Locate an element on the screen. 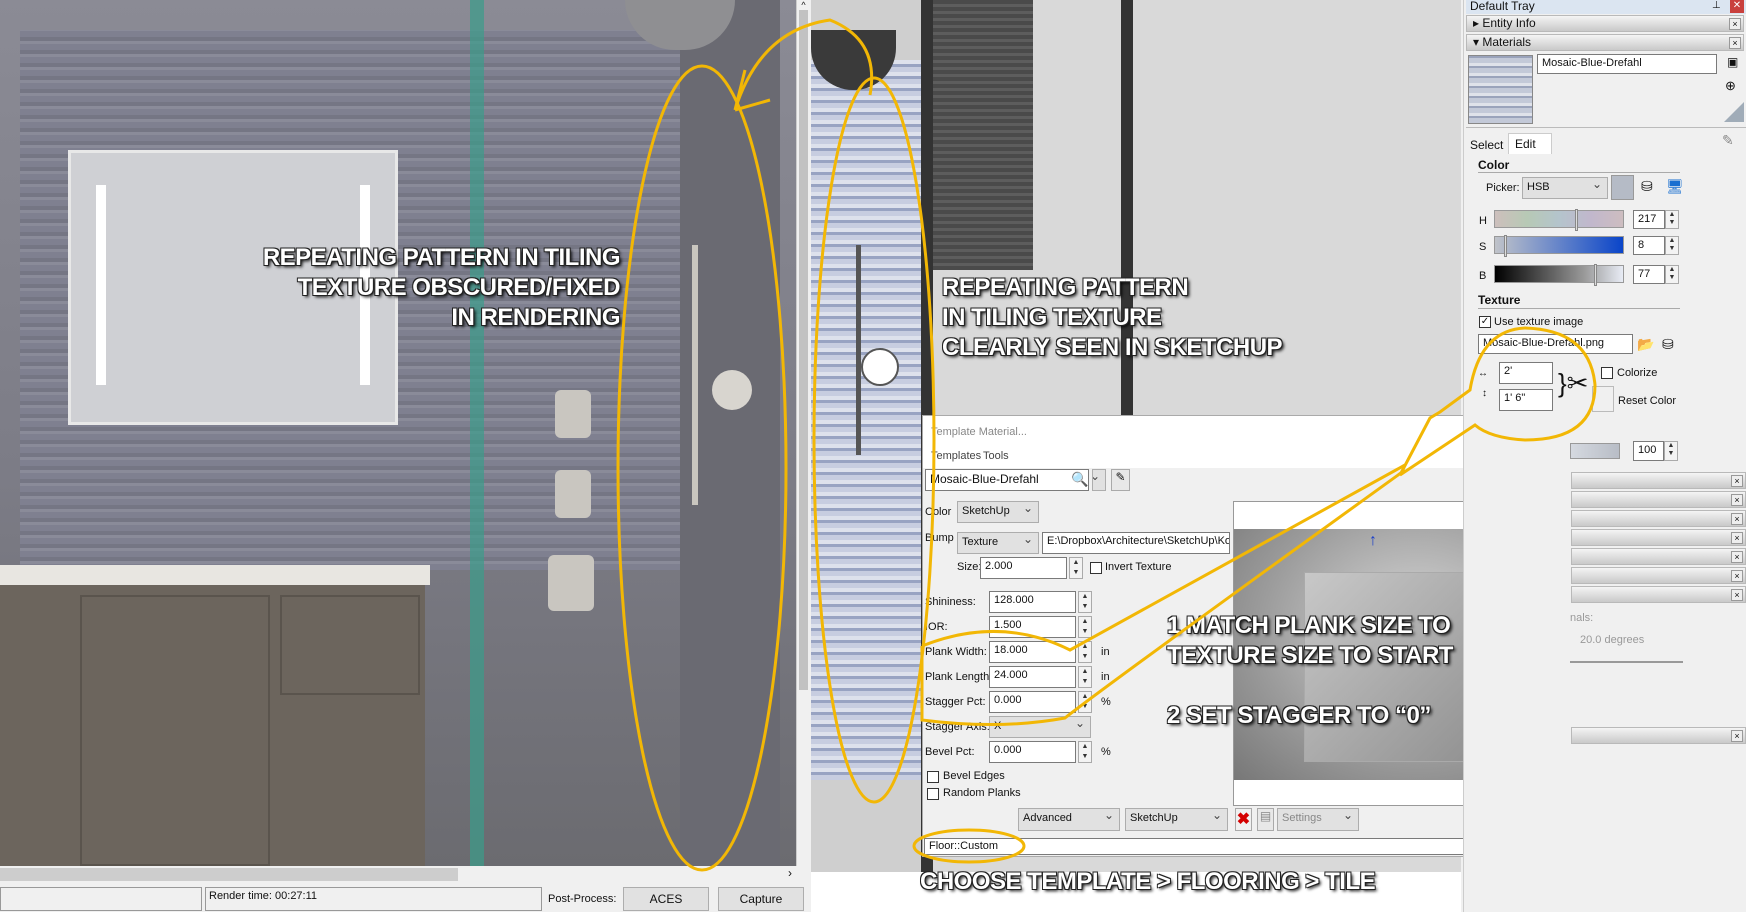 This screenshot has width=1746, height=912. highlight-plank-width is located at coordinates (1163, 595).